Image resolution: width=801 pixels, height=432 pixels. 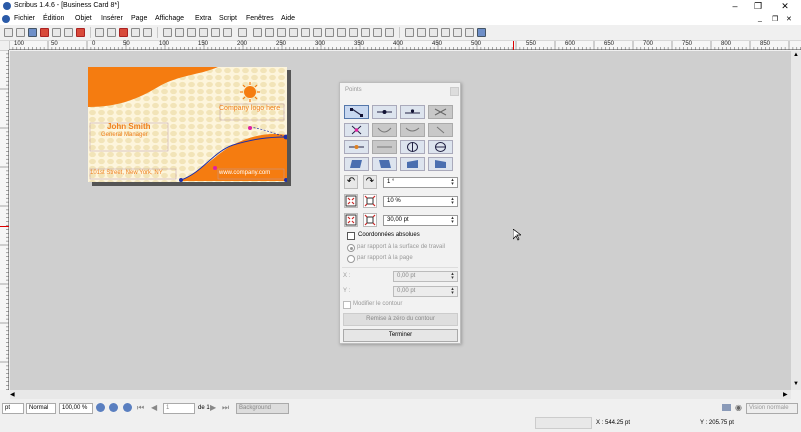 I want to click on mirror-horizontal-button, so click(x=412, y=147).